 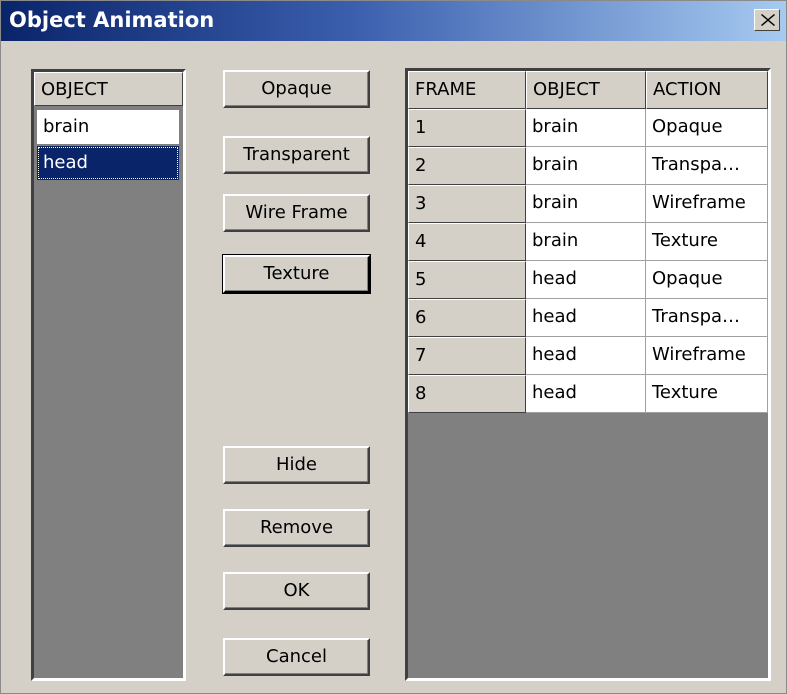 I want to click on close-button, so click(x=767, y=20).